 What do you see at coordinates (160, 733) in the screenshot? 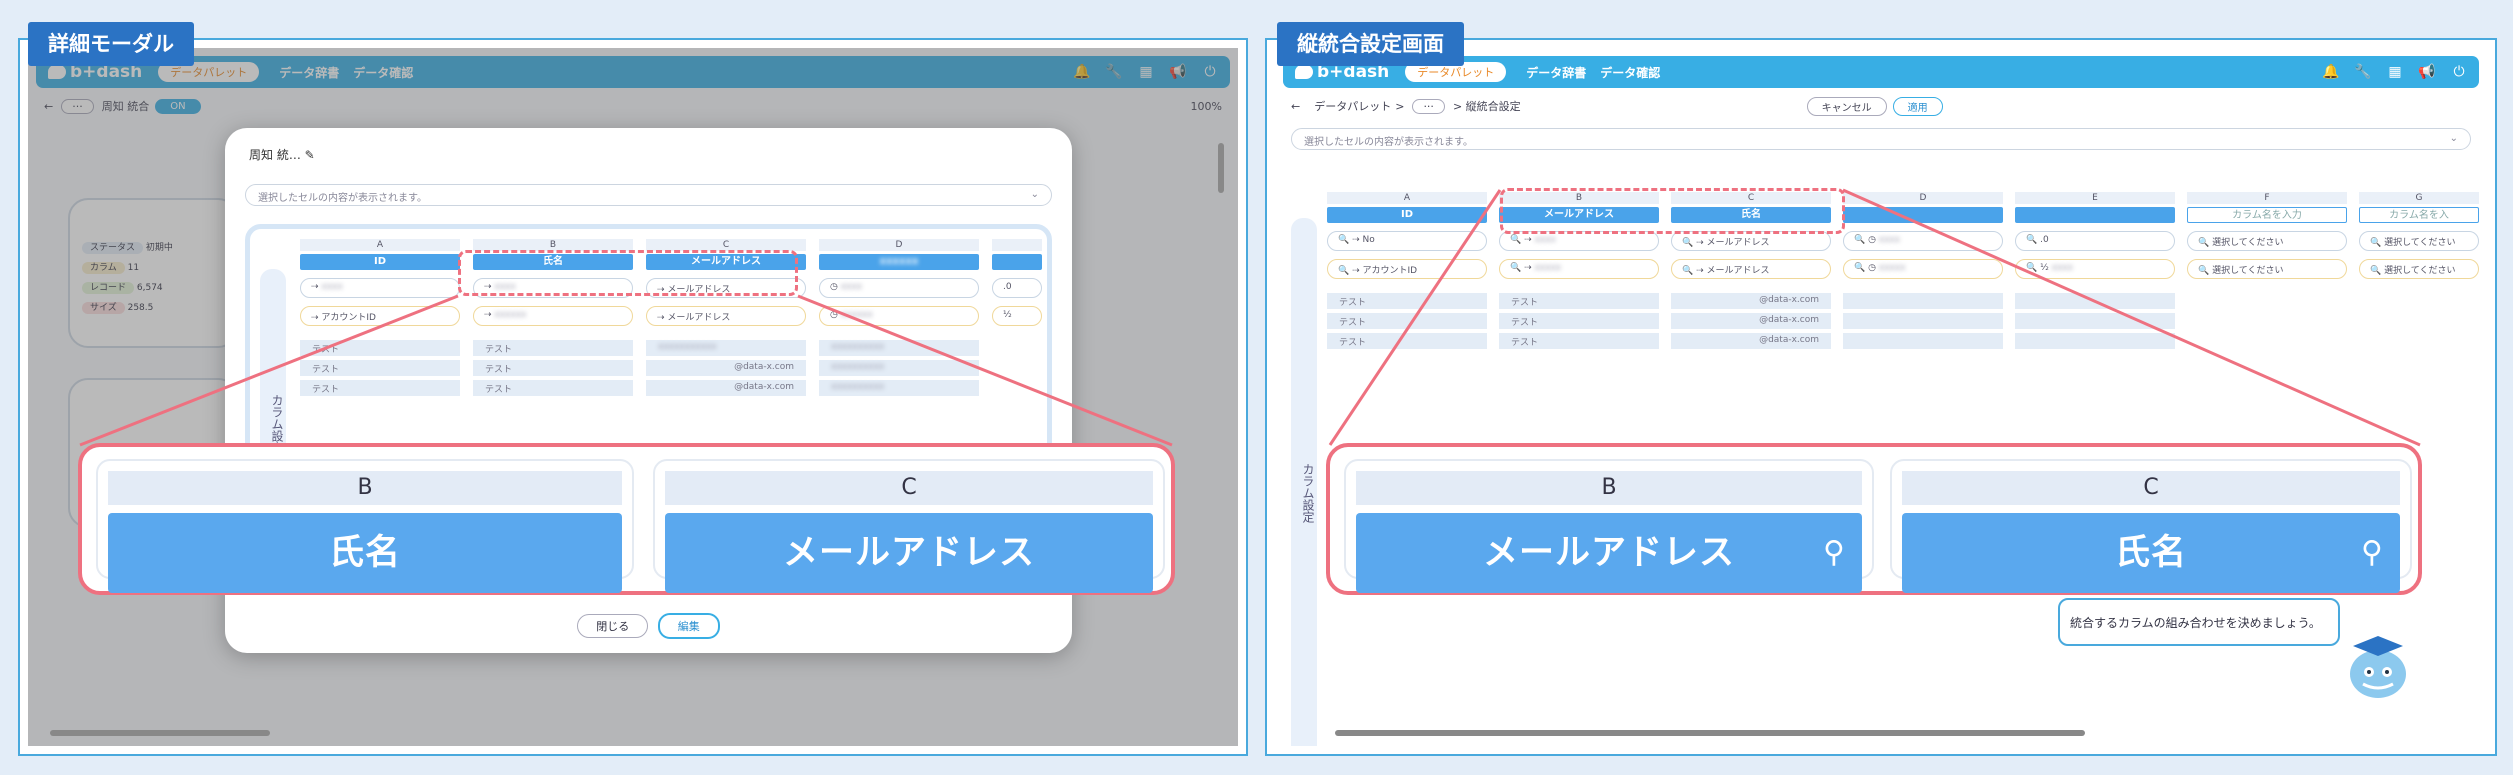
I see `page-horizontal-scrollbar` at bounding box center [160, 733].